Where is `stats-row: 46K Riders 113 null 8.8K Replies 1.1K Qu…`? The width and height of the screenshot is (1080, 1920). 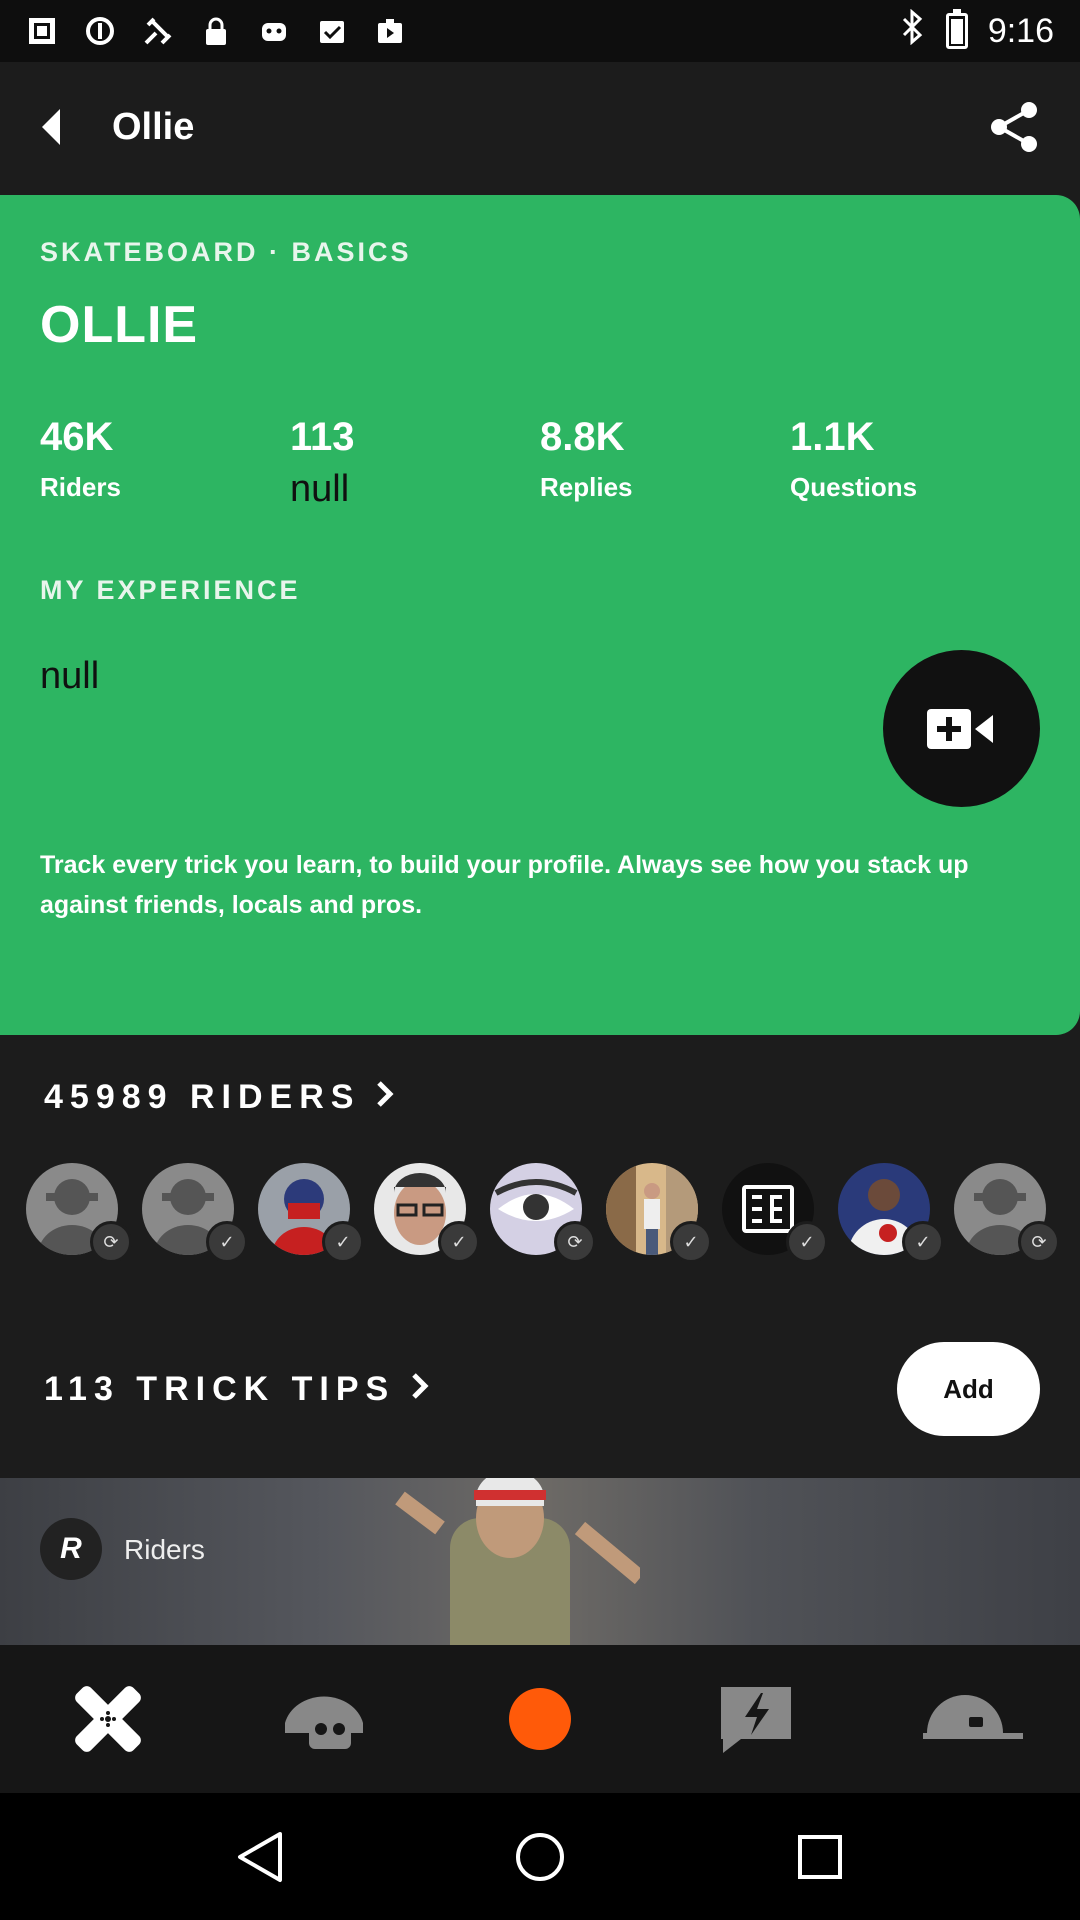 stats-row: 46K Riders 113 null 8.8K Replies 1.1K Qu… is located at coordinates (540, 463).